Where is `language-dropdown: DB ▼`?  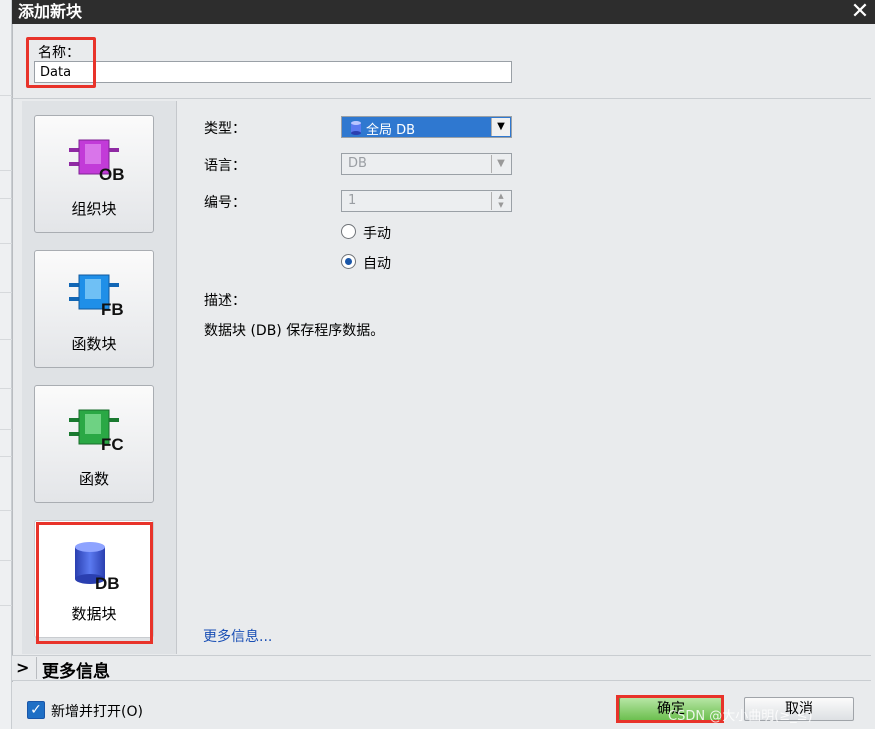
language-dropdown: DB ▼ is located at coordinates (426, 164).